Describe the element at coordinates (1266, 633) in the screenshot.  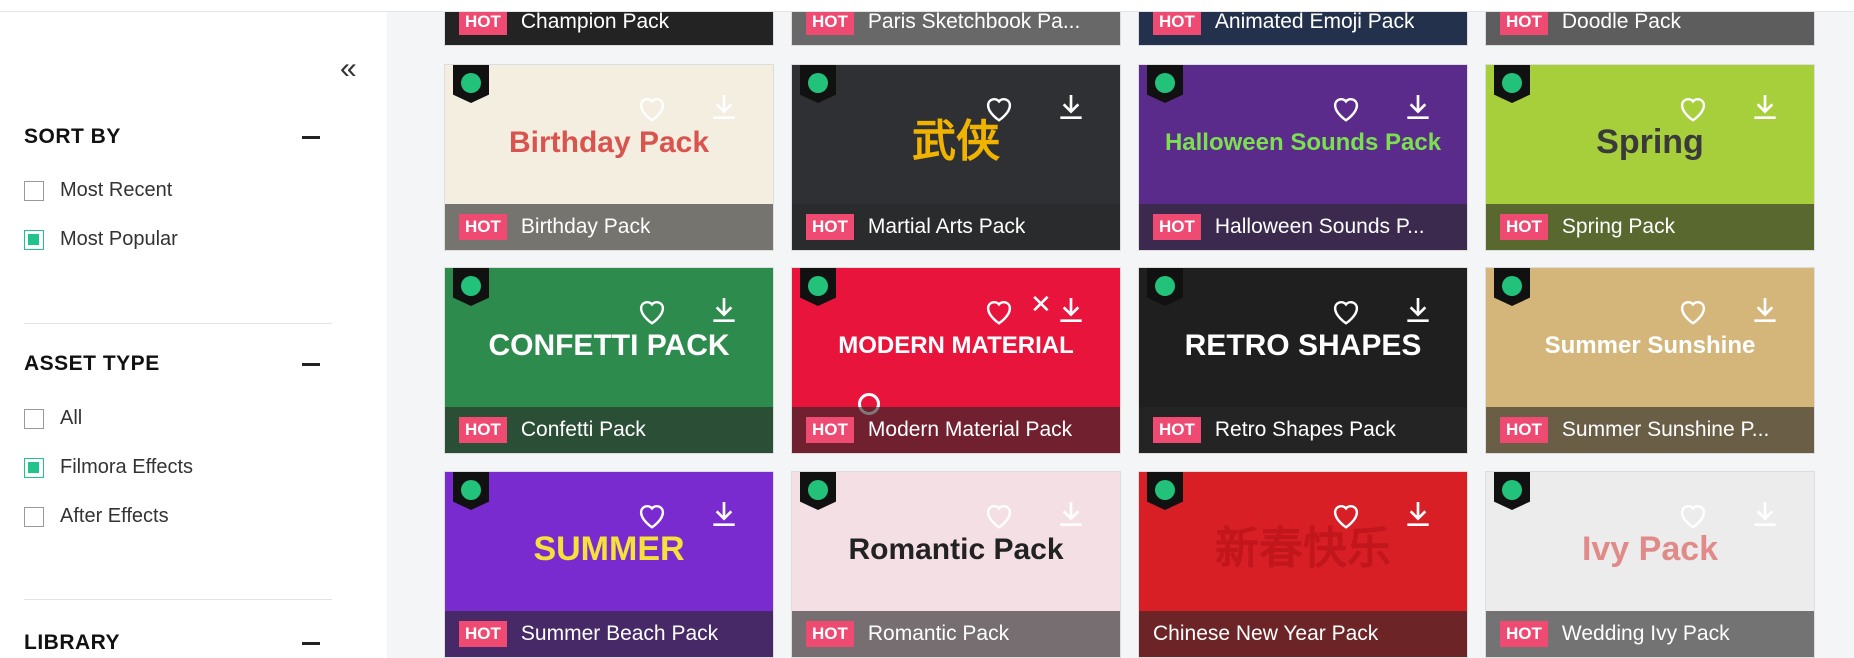
I see `card-title: Chinese New Year Pack` at that location.